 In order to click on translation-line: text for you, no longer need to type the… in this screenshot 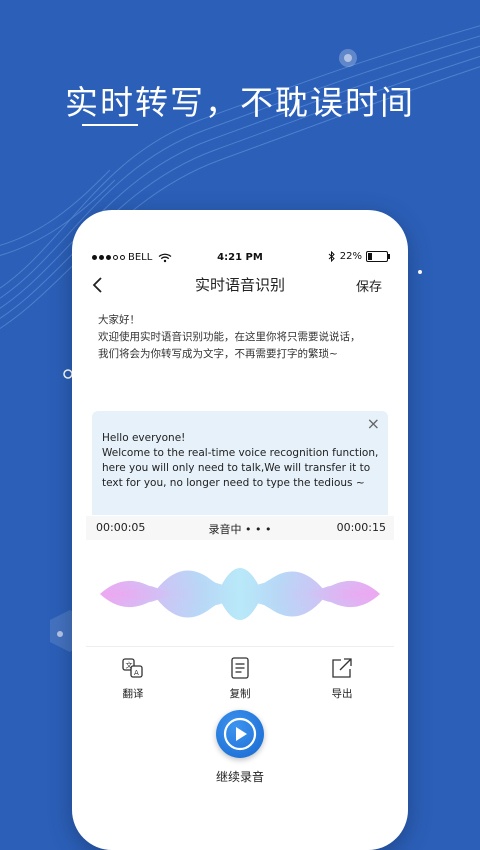, I will do `click(233, 483)`.